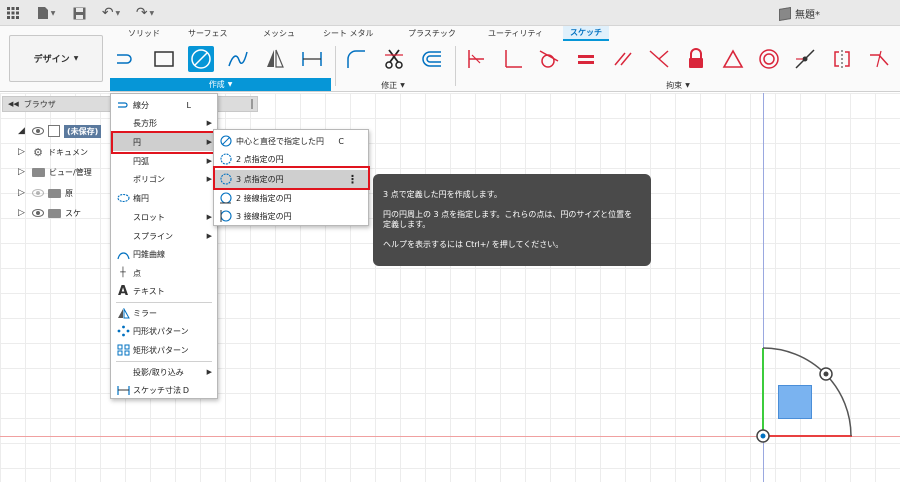  What do you see at coordinates (45, 193) in the screenshot?
I see `browser-item-origin: ▷ 原` at bounding box center [45, 193].